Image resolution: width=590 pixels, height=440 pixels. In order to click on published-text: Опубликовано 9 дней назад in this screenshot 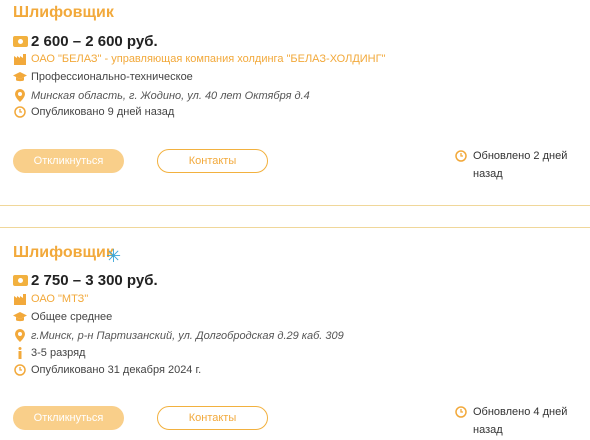, I will do `click(103, 112)`.